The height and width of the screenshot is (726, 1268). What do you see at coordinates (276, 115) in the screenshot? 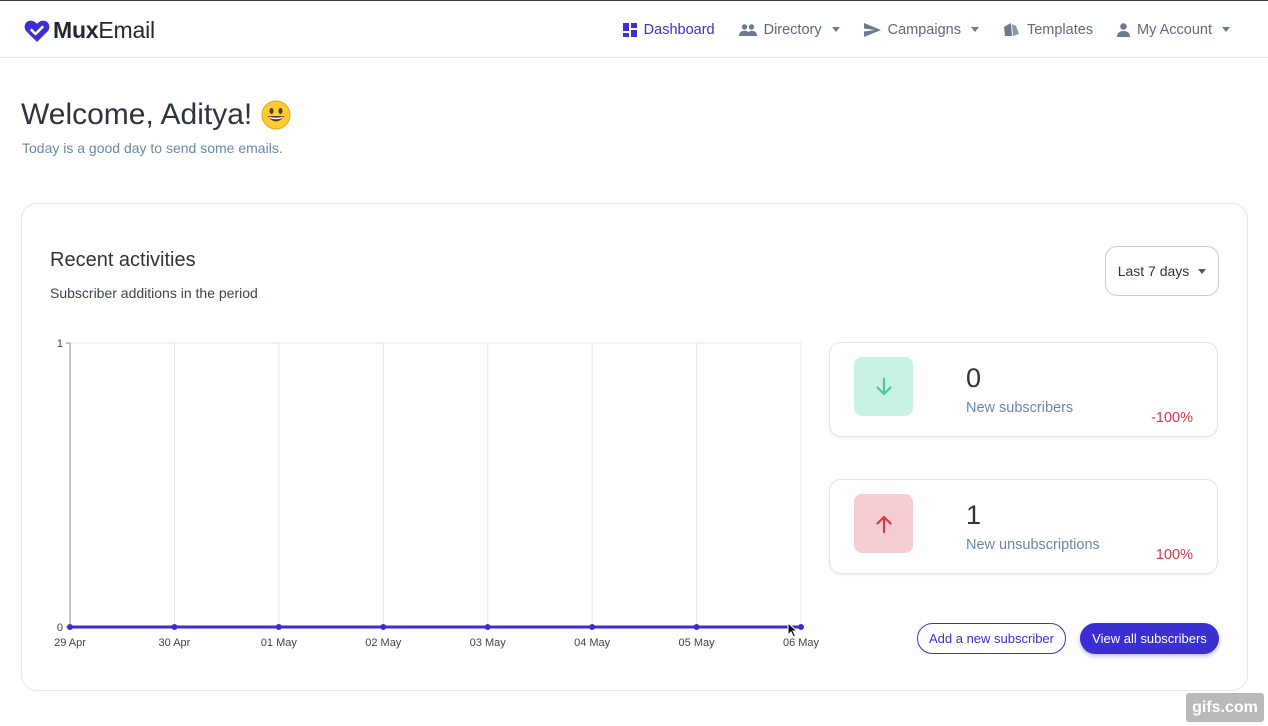
I see `smile-emoji-icon` at bounding box center [276, 115].